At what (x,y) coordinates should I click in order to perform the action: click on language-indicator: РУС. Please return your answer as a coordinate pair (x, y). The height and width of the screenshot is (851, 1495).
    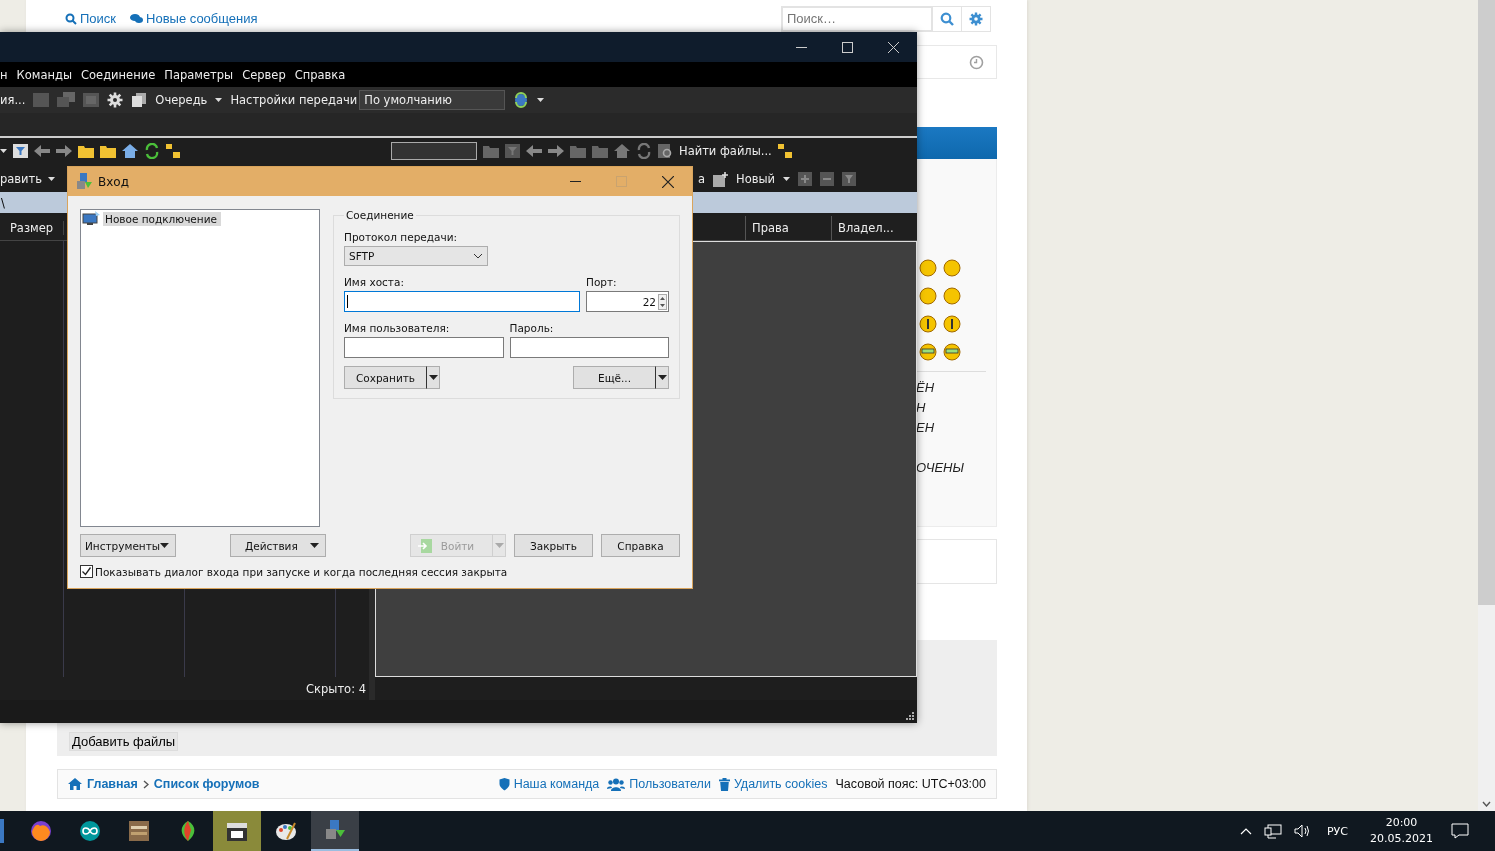
    Looking at the image, I should click on (1337, 831).